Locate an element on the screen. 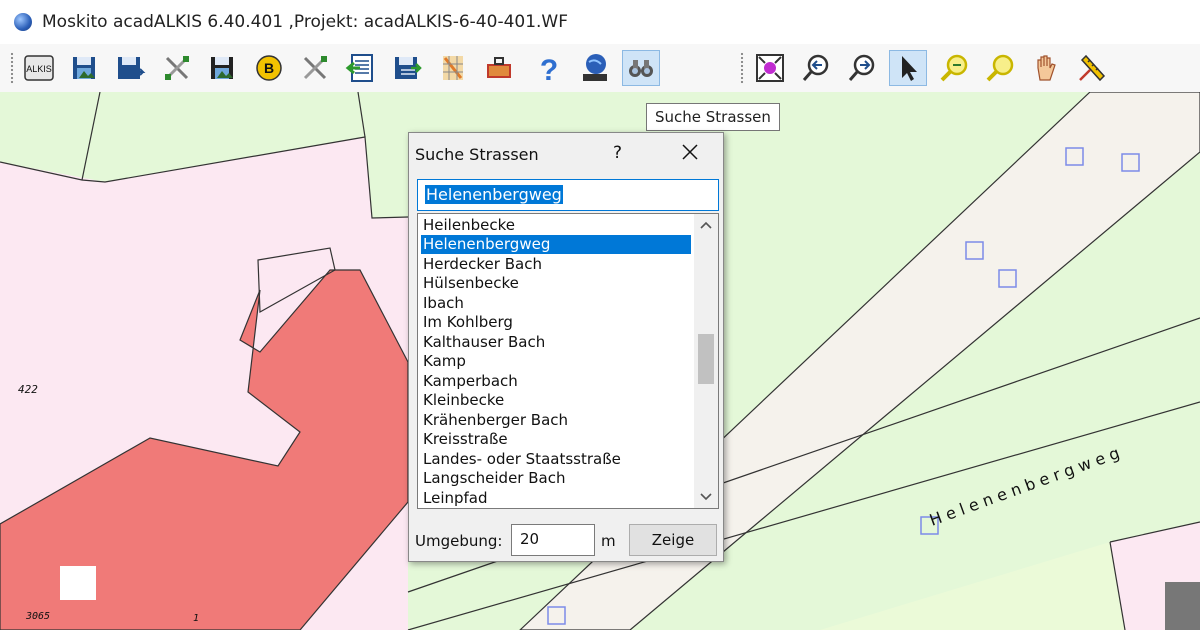 This screenshot has height=630, width=1200. help-glyph: ? is located at coordinates (549, 69).